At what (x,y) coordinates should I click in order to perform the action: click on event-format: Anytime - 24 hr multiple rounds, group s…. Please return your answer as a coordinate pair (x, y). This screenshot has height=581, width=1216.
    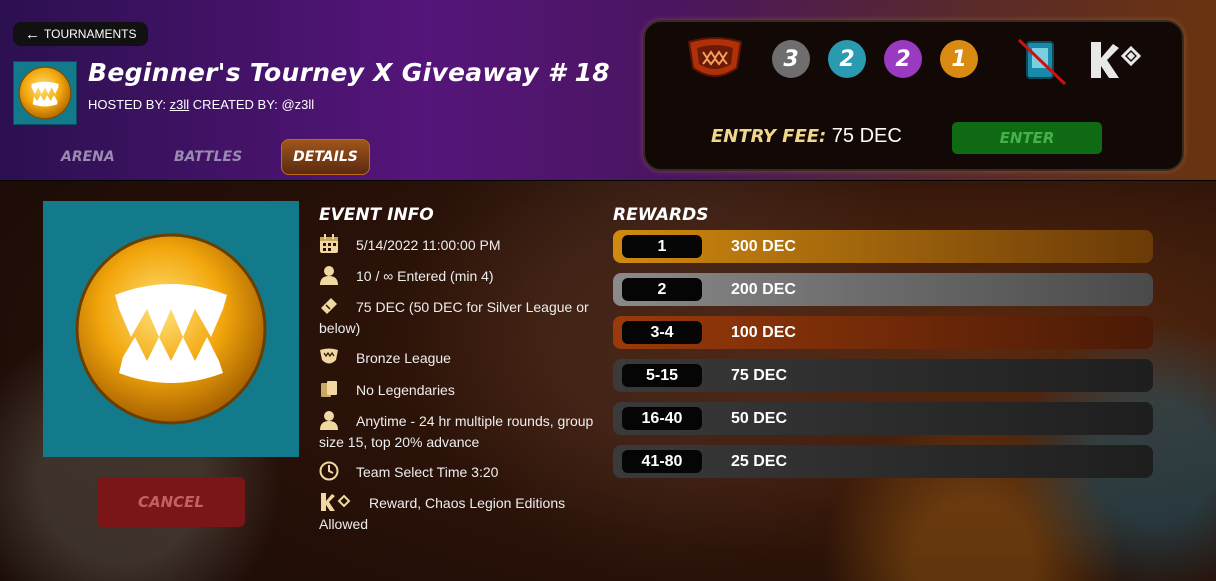
    Looking at the image, I should click on (459, 431).